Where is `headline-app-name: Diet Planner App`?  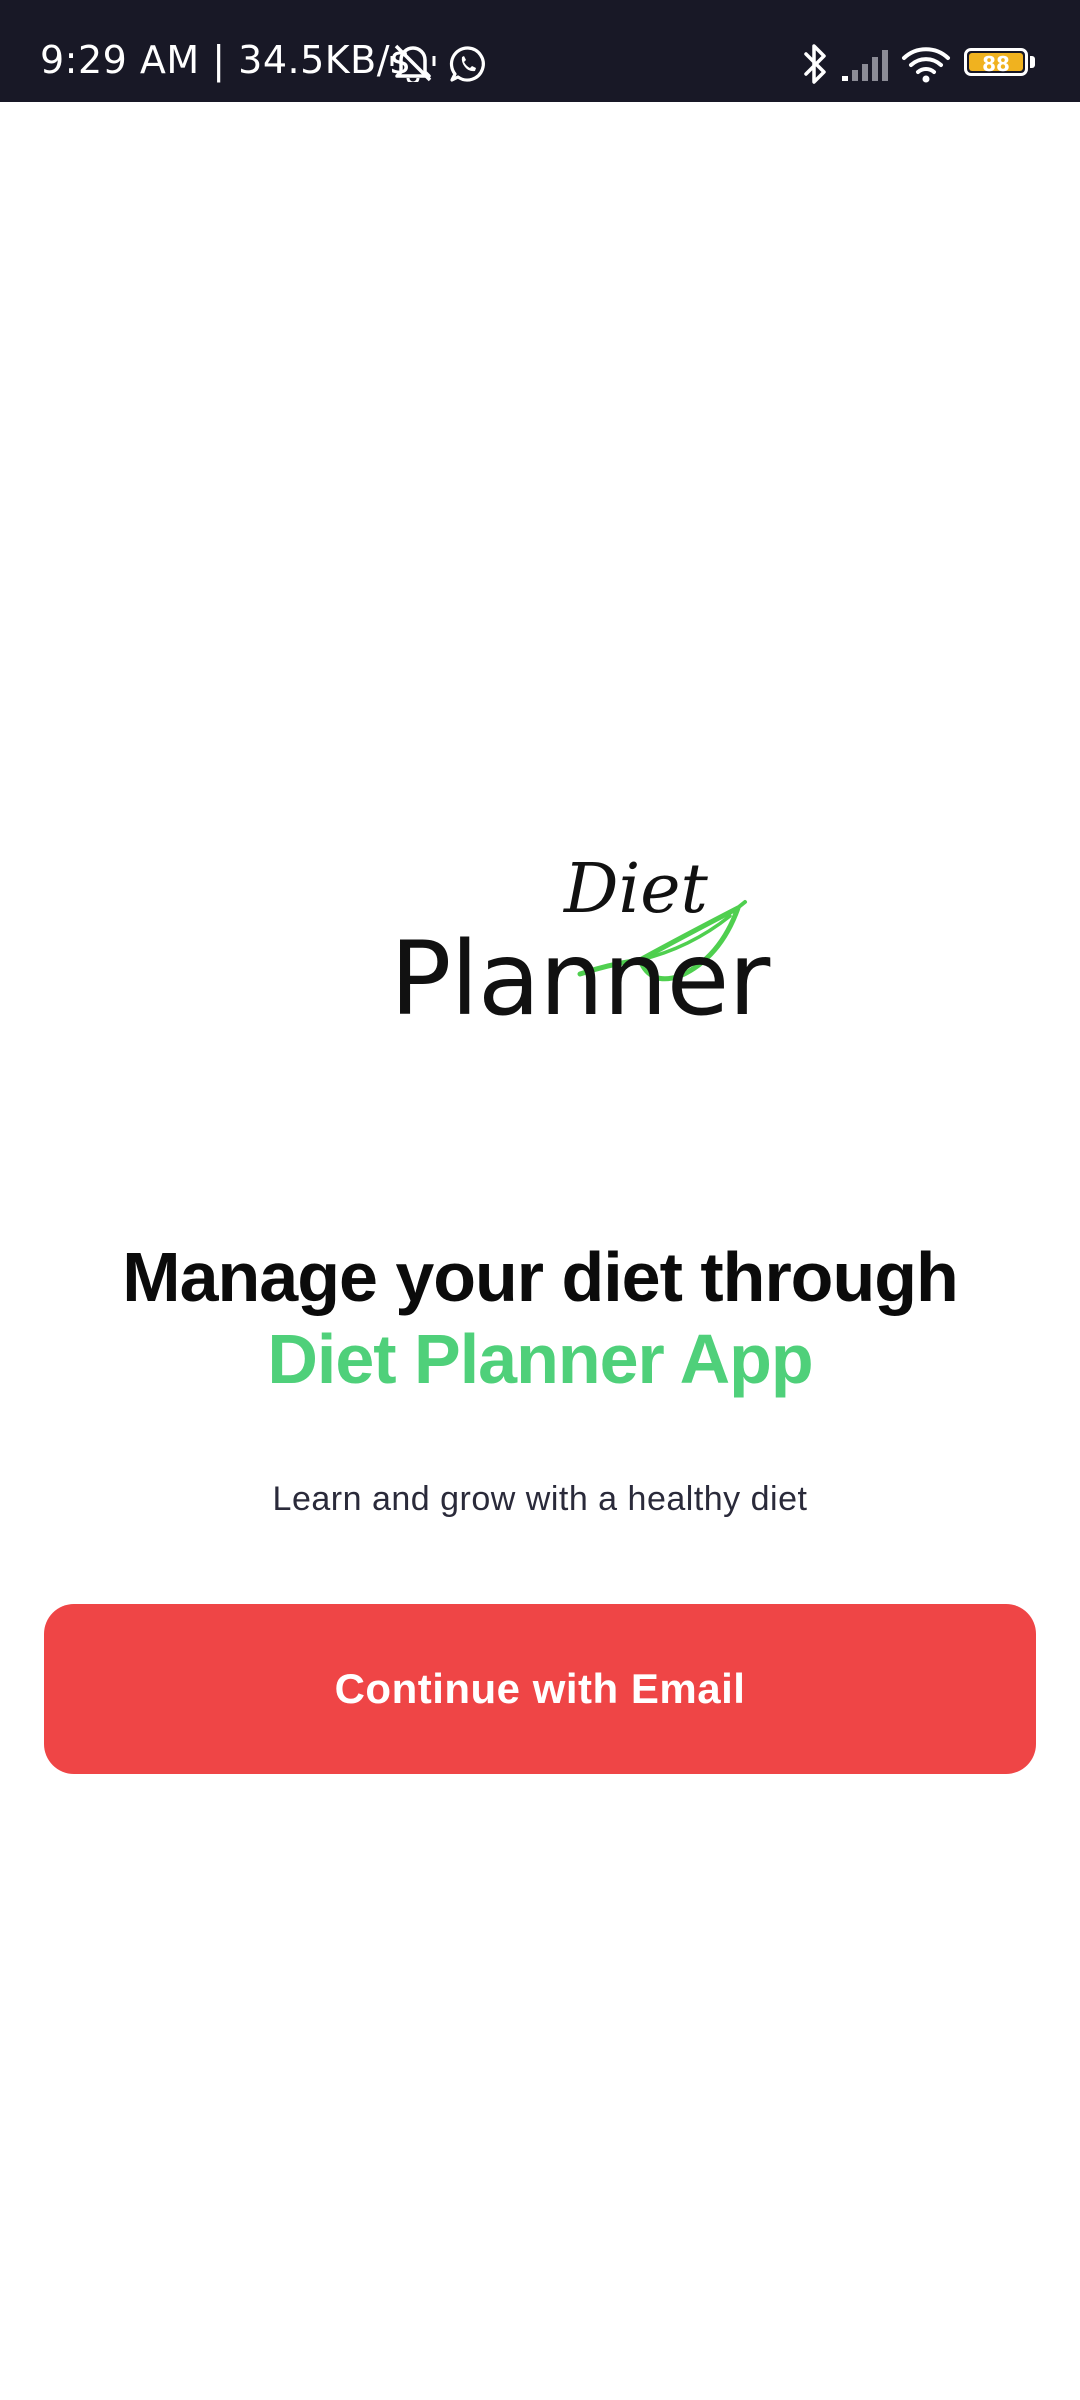
headline-app-name: Diet Planner App is located at coordinates (540, 1359).